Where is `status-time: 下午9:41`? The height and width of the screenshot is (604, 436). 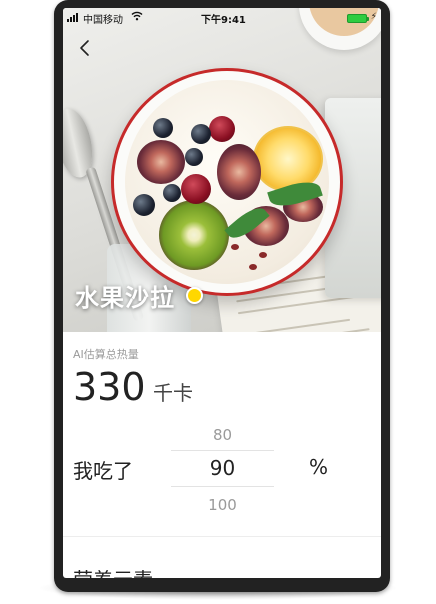
status-time: 下午9:41 is located at coordinates (223, 20).